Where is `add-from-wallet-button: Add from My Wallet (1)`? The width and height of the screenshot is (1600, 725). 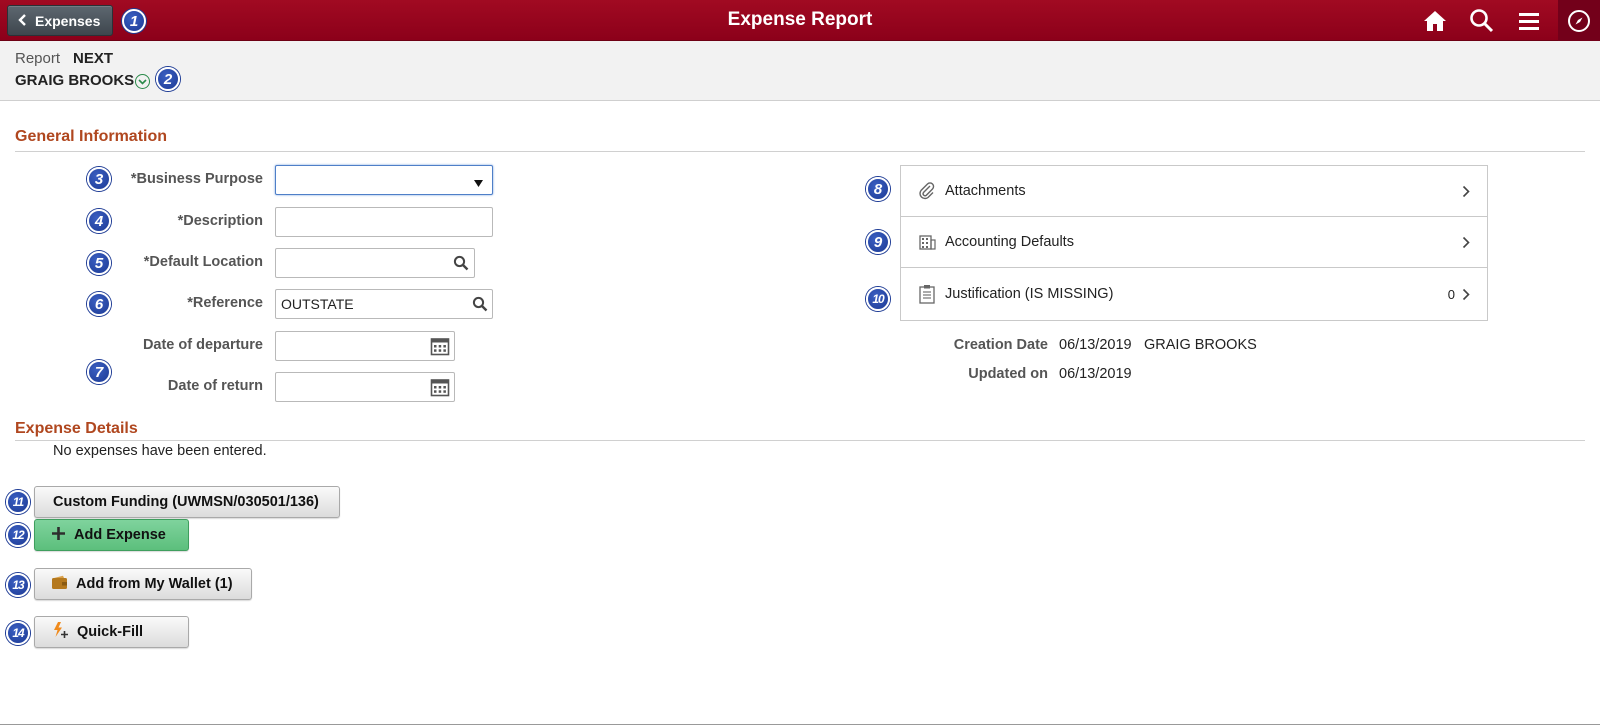 add-from-wallet-button: Add from My Wallet (1) is located at coordinates (143, 584).